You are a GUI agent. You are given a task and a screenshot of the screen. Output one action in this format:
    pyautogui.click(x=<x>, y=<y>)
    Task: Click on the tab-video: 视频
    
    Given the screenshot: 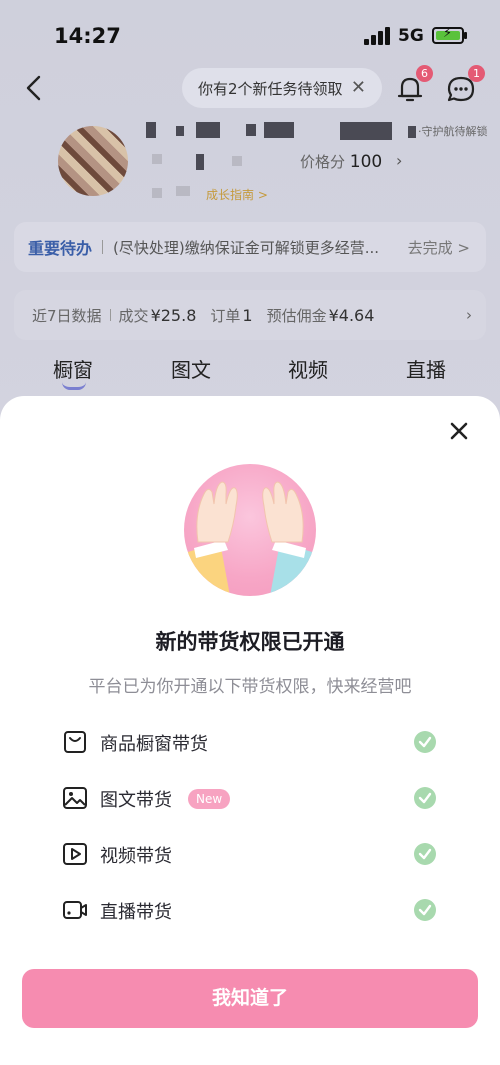 What is the action you would take?
    pyautogui.click(x=308, y=368)
    